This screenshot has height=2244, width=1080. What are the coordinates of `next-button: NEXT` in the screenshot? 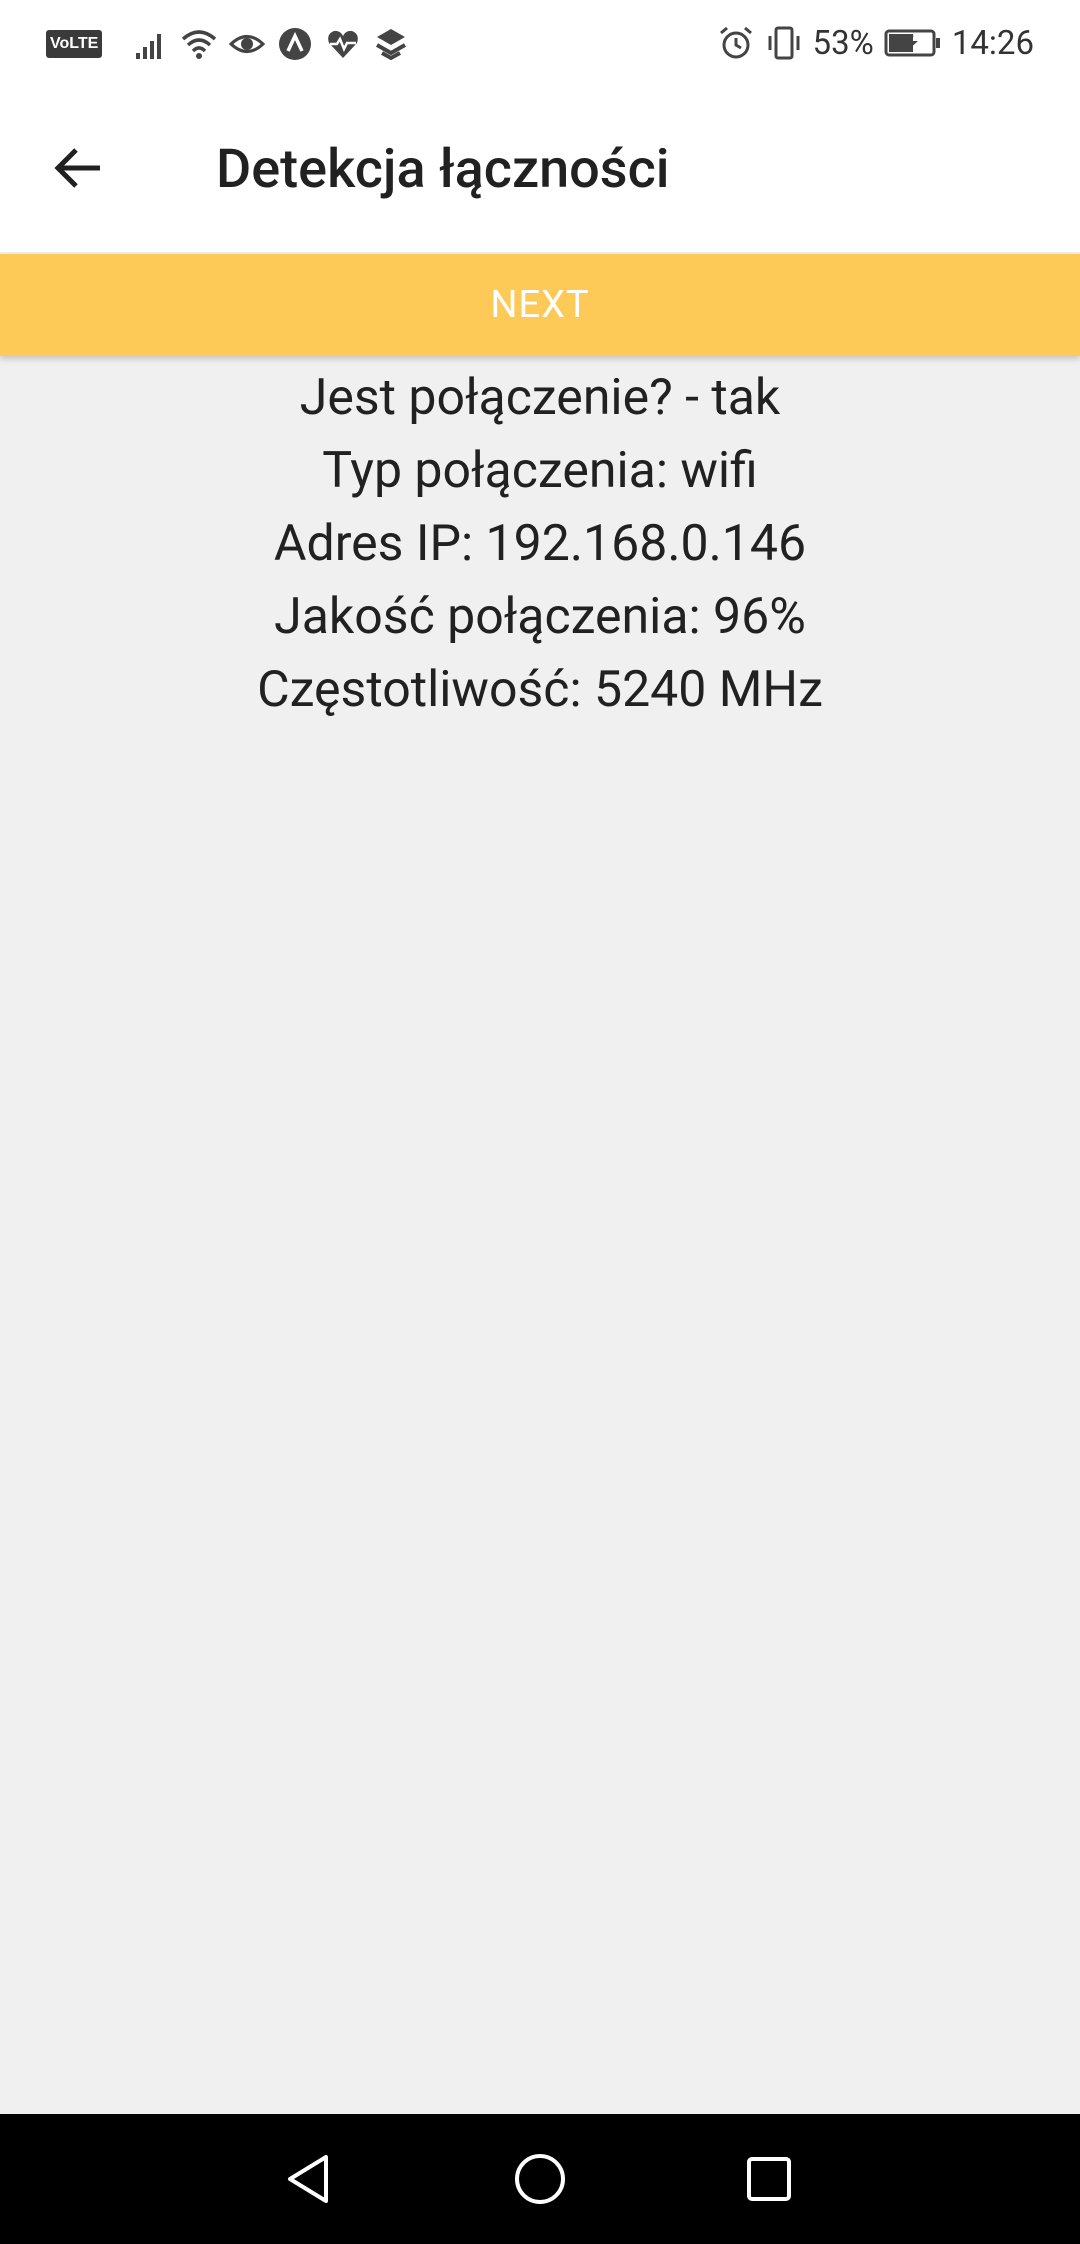 It's located at (540, 305).